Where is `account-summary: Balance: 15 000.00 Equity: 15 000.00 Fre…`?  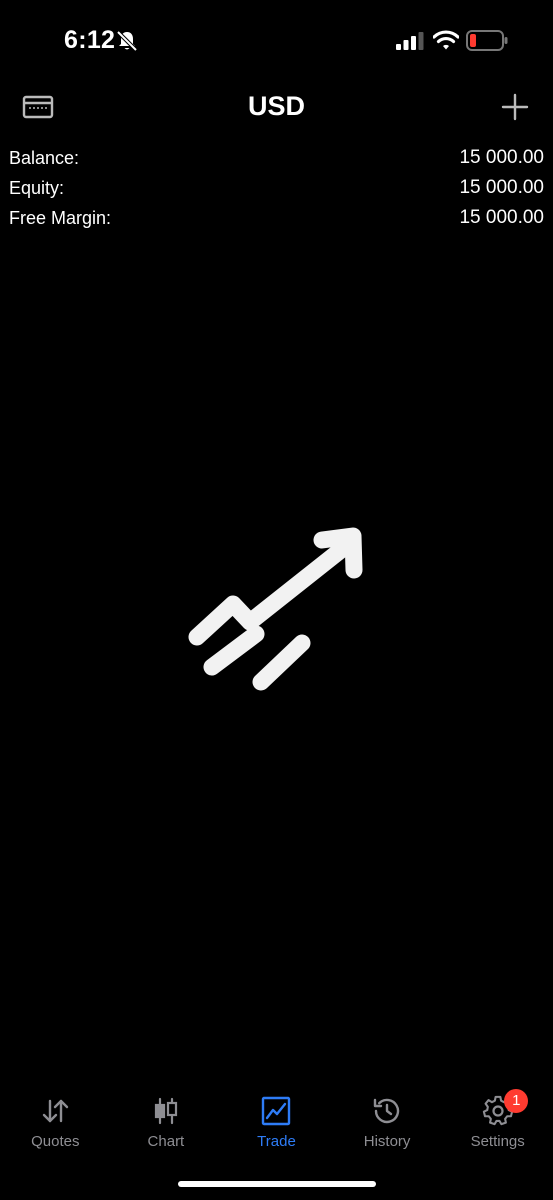 account-summary: Balance: 15 000.00 Equity: 15 000.00 Fre… is located at coordinates (276, 190).